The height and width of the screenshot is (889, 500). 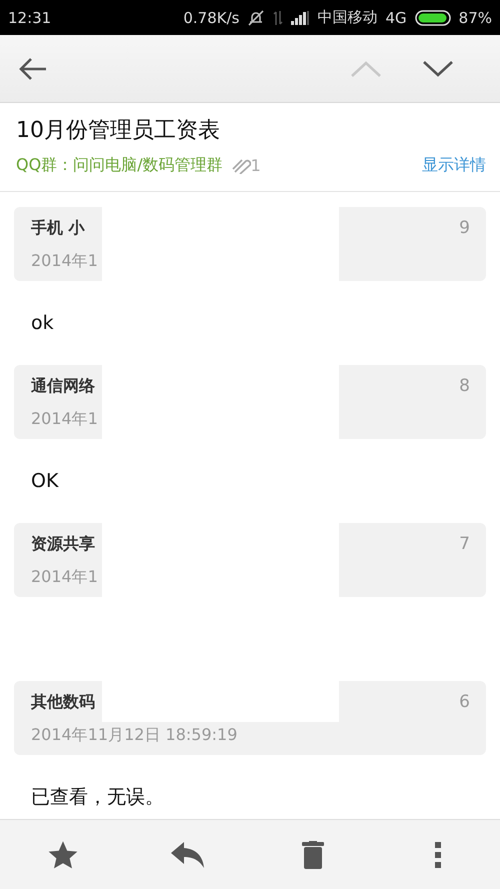 I want to click on more-icon, so click(x=438, y=854).